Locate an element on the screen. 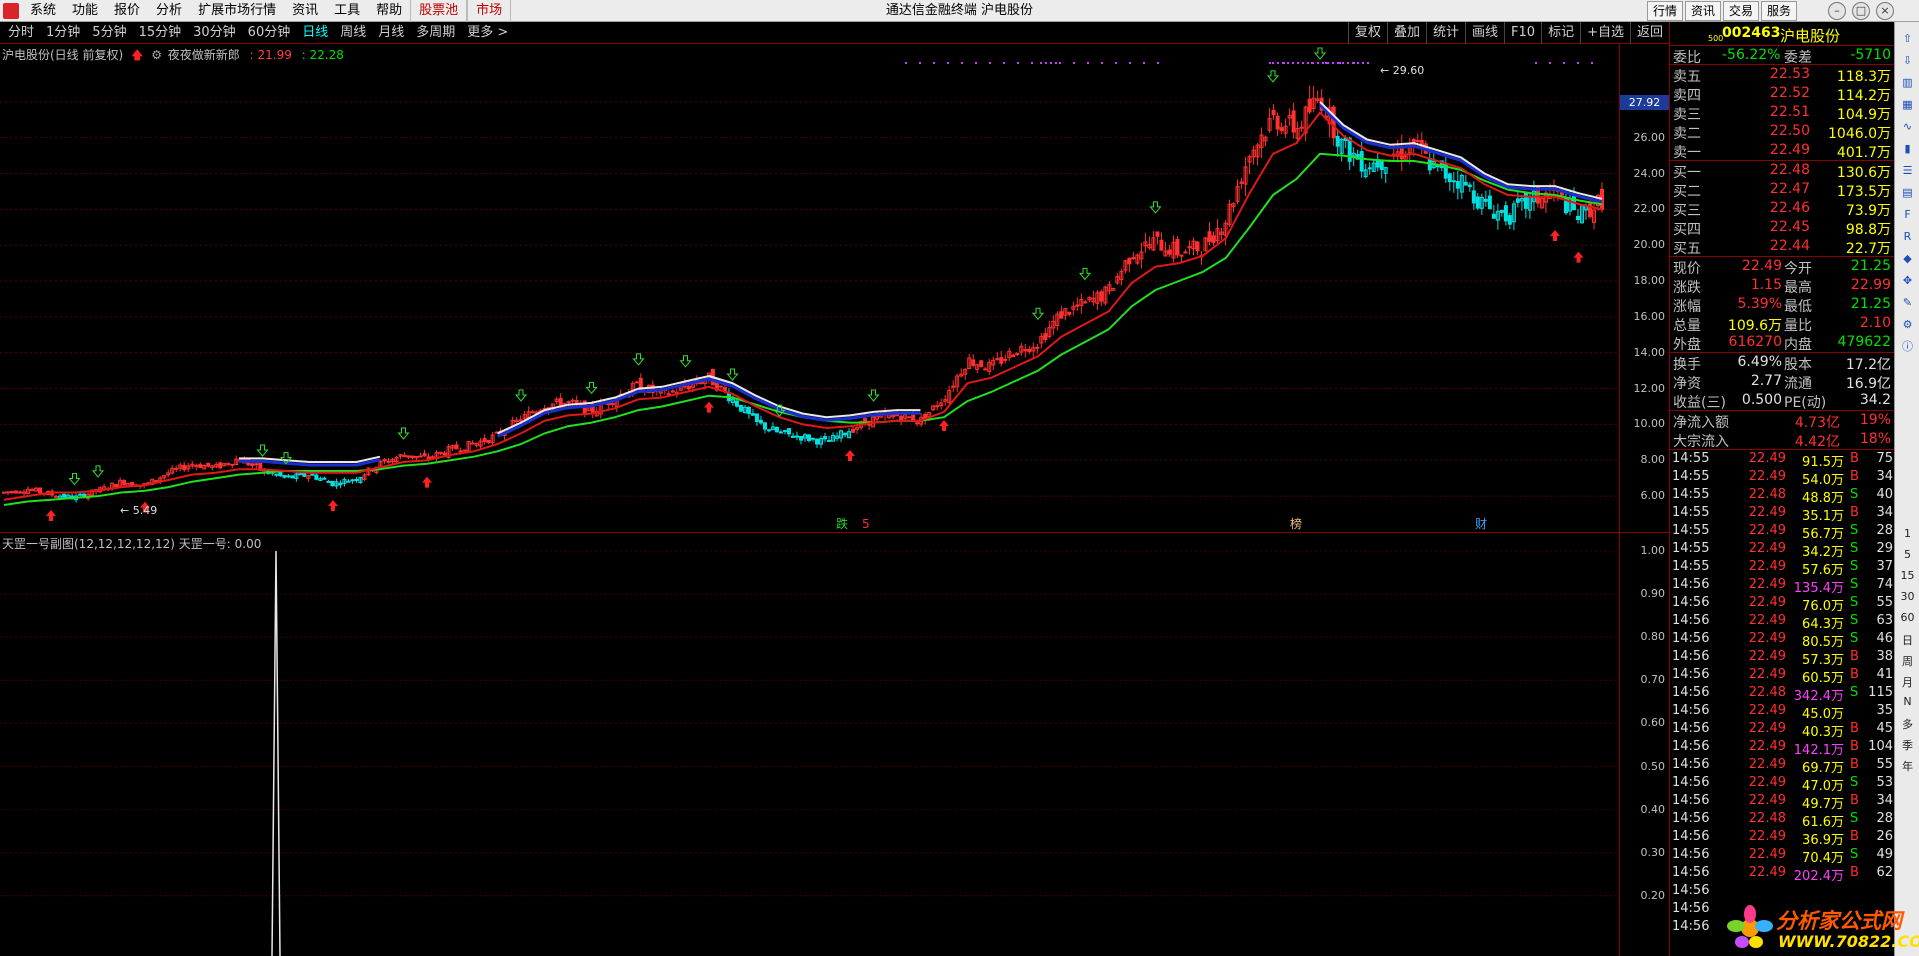 Image resolution: width=1919 pixels, height=956 pixels. period-tab-5min: 5分钟 is located at coordinates (109, 33).